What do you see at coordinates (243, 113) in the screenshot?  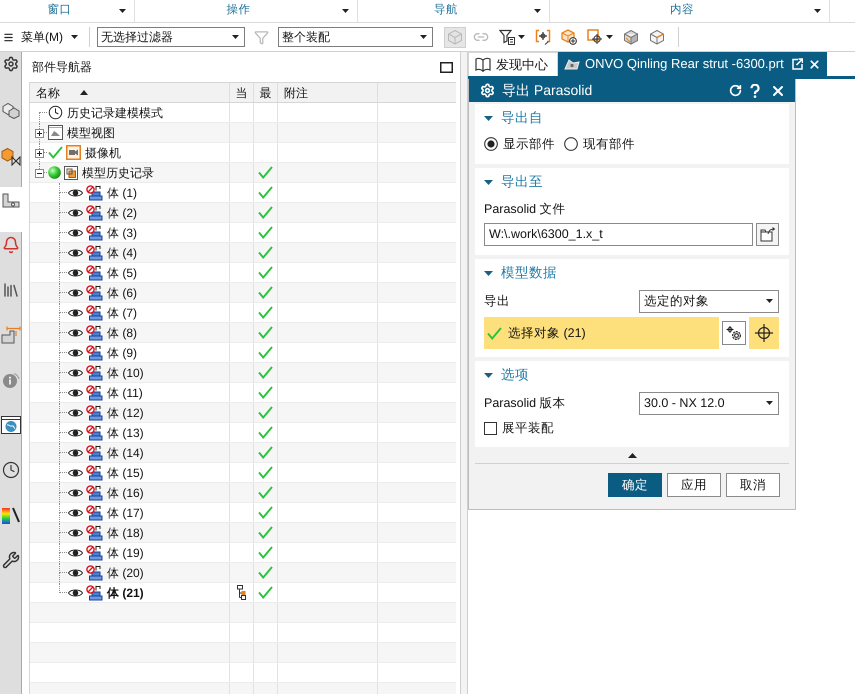 I see `tree-row: 历史记录建模模式` at bounding box center [243, 113].